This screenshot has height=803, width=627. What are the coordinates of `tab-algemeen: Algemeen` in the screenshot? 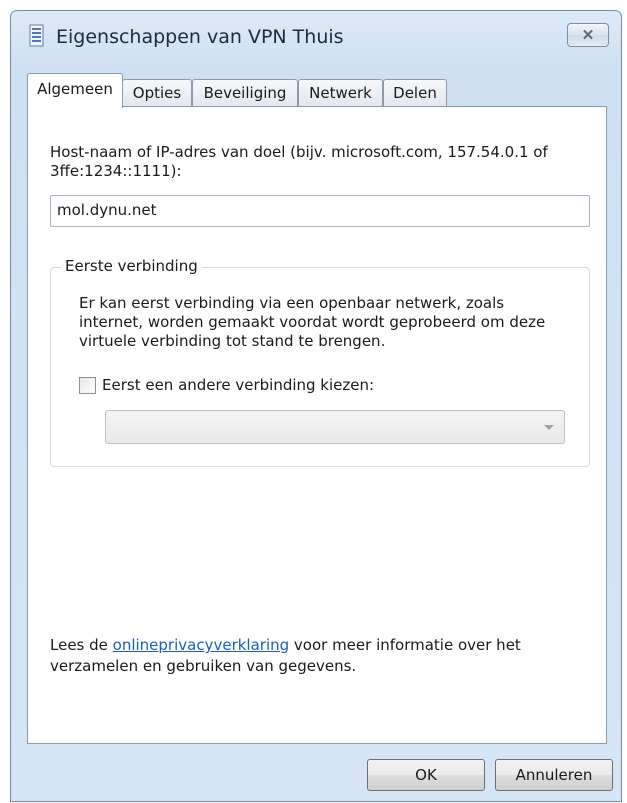 It's located at (75, 90).